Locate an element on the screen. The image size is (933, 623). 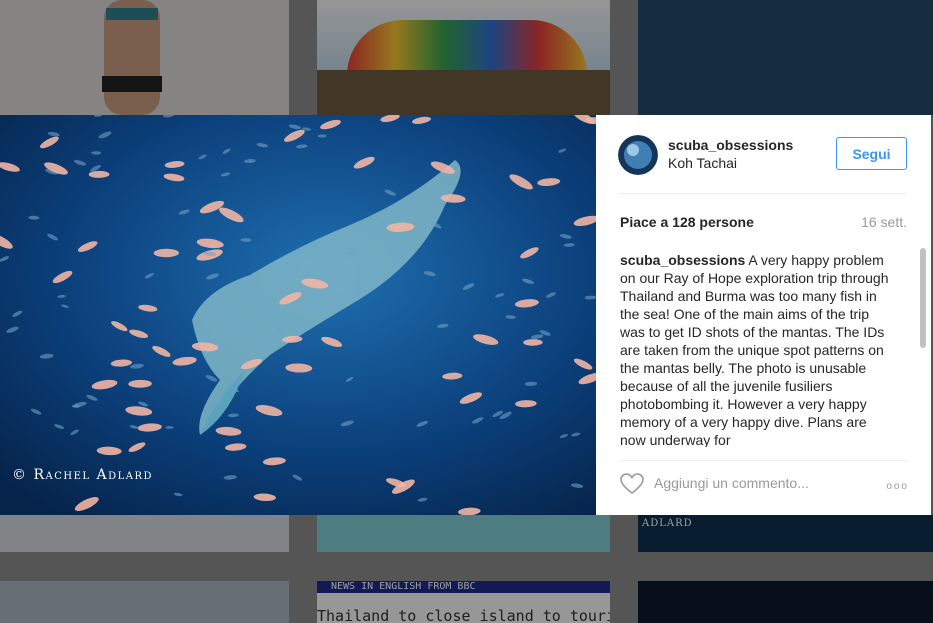
comment-bar: Aggiungi un commento... ooo is located at coordinates (764, 480).